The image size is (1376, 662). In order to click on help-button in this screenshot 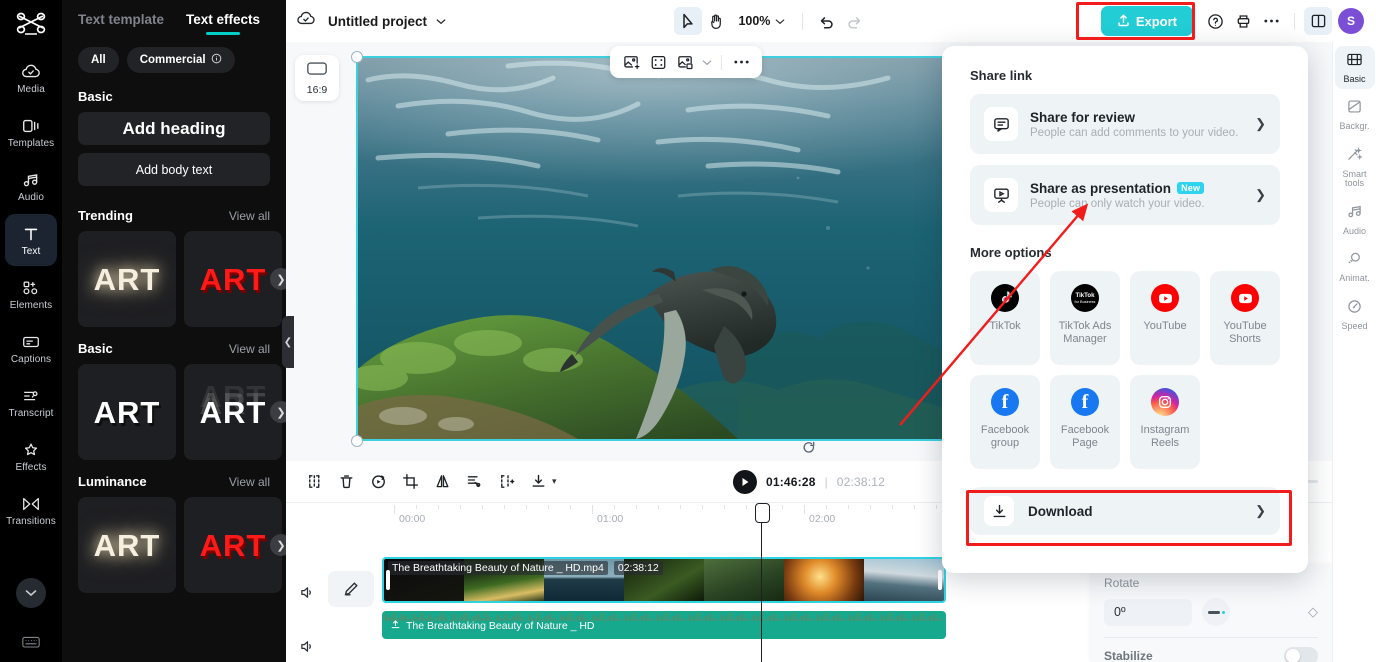, I will do `click(1215, 21)`.